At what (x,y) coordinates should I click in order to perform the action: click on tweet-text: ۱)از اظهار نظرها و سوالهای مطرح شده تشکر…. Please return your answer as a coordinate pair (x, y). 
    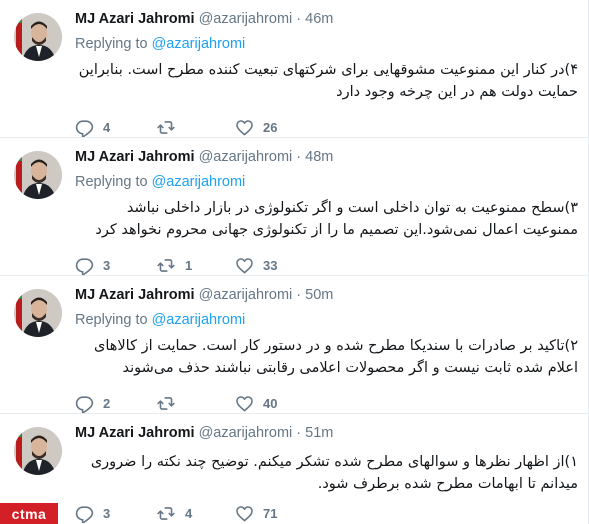
    Looking at the image, I should click on (334, 473).